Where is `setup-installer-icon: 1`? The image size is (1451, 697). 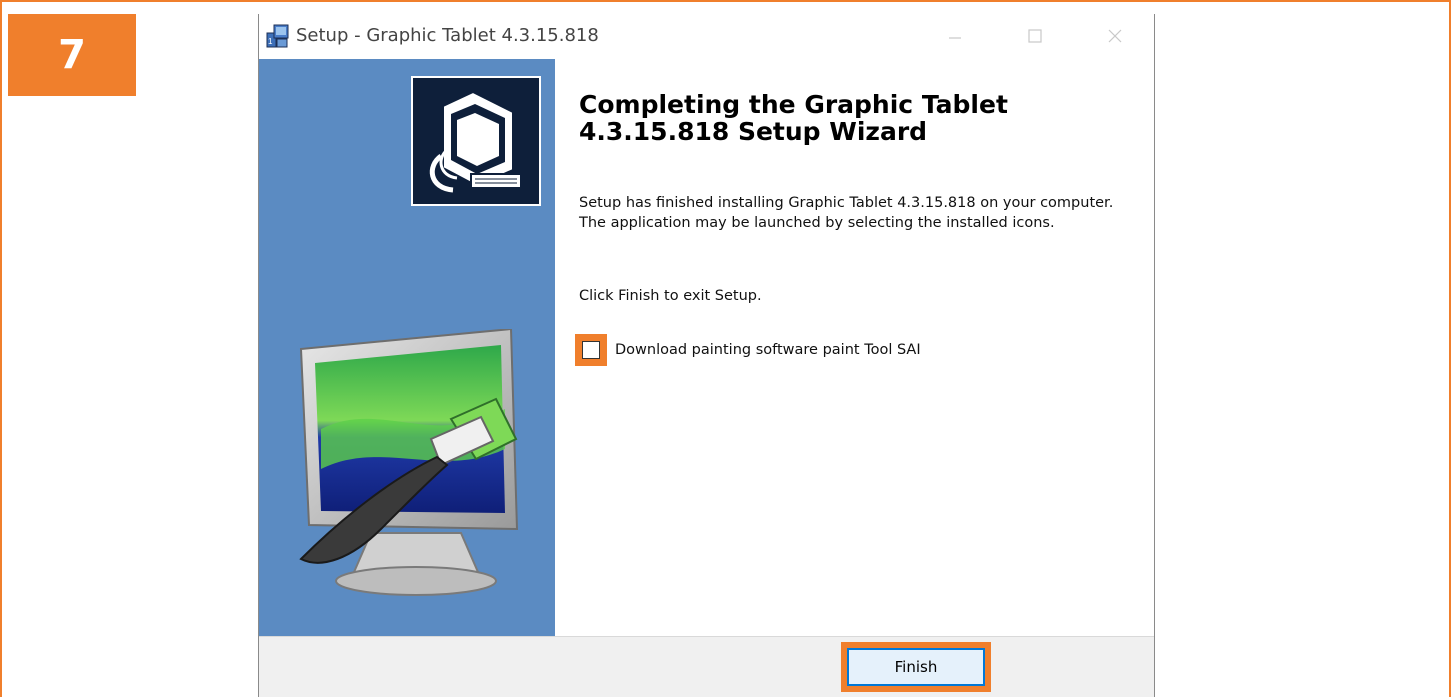
setup-installer-icon: 1 is located at coordinates (278, 36).